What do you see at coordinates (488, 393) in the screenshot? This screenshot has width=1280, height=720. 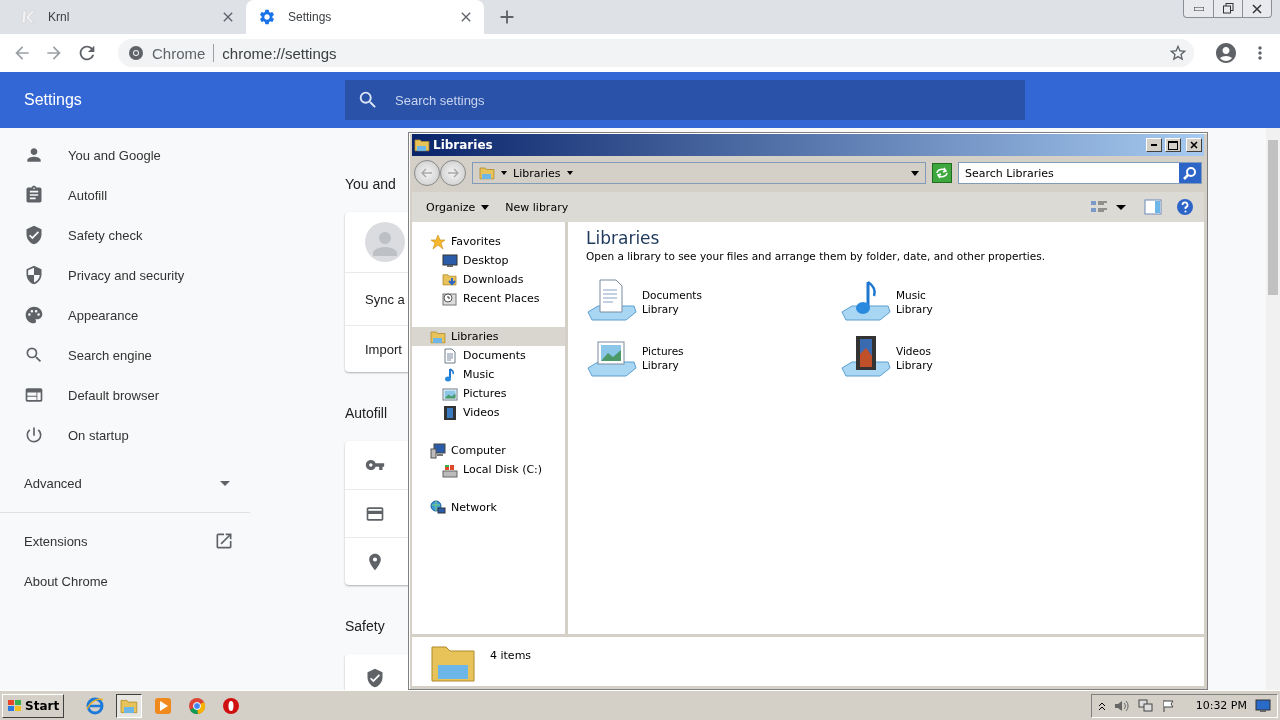 I see `nav-item: Pictures` at bounding box center [488, 393].